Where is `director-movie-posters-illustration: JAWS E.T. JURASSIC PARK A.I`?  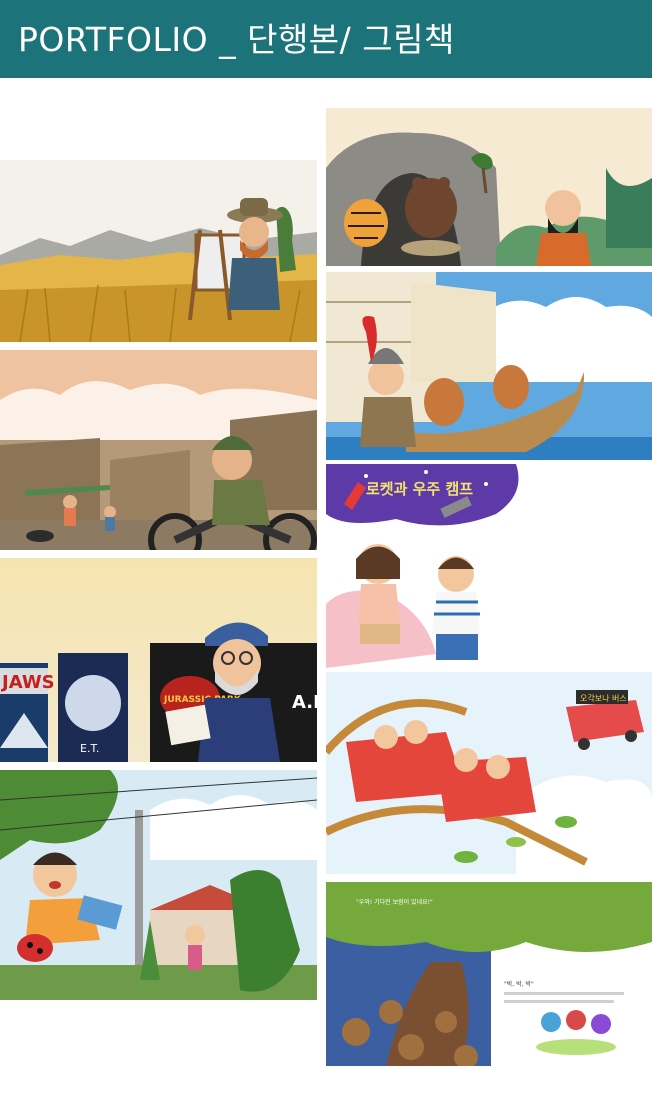
director-movie-posters-illustration: JAWS E.T. JURASSIC PARK A.I is located at coordinates (158, 660).